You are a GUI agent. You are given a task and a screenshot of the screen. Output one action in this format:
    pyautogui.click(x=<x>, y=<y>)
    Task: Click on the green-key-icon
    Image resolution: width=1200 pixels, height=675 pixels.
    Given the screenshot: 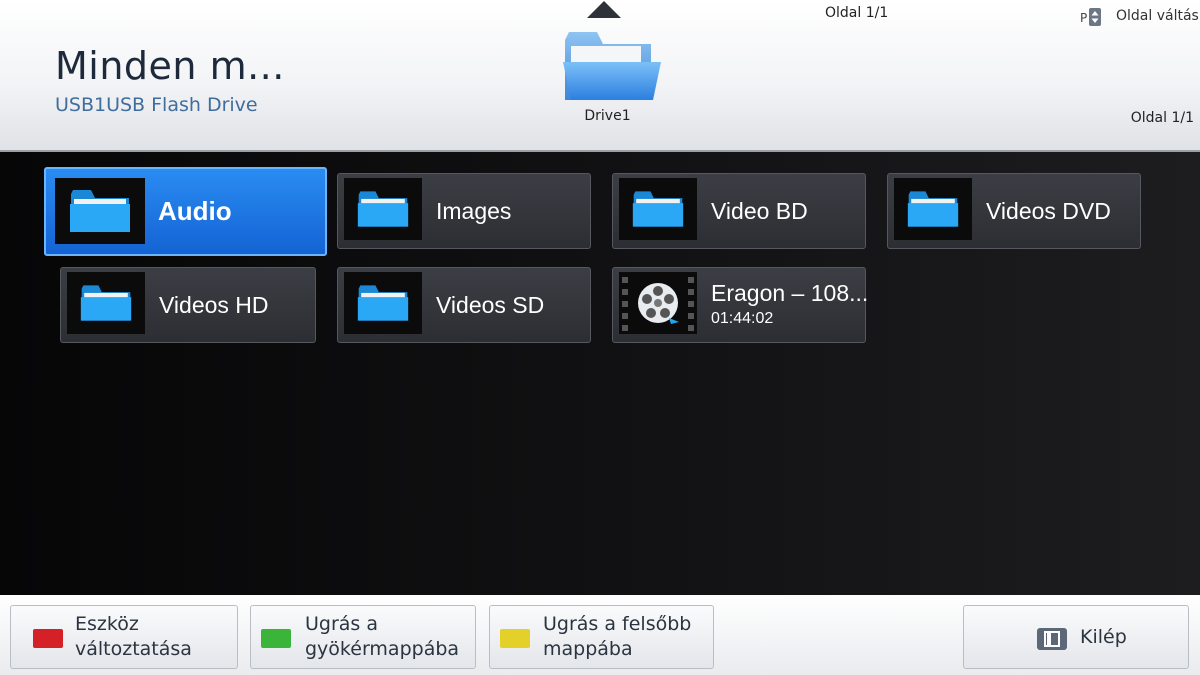 What is the action you would take?
    pyautogui.click(x=276, y=638)
    